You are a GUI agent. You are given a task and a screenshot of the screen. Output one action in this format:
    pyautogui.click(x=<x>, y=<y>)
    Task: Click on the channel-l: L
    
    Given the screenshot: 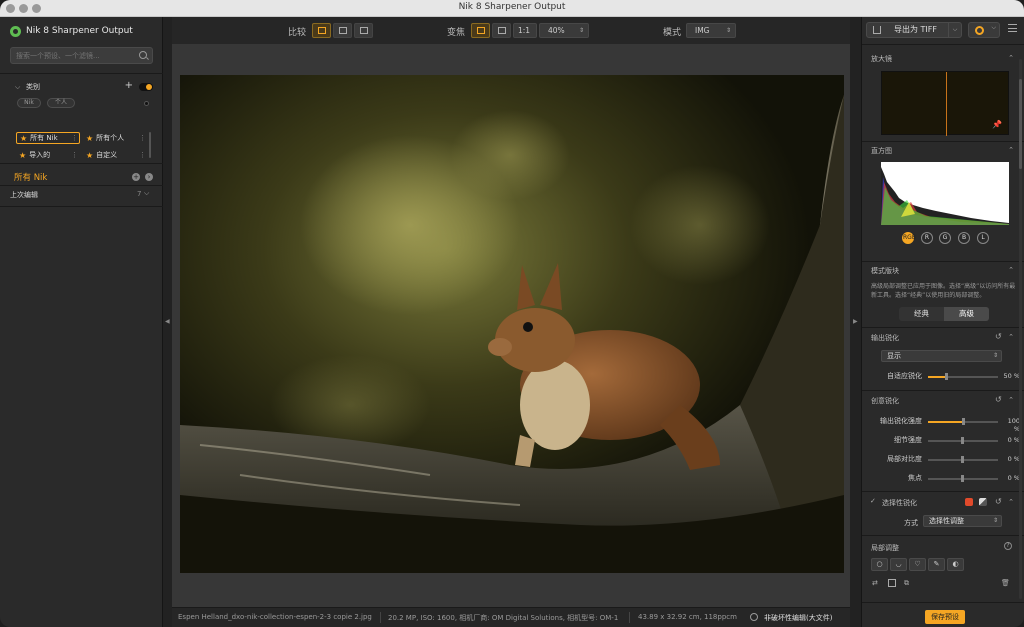 What is the action you would take?
    pyautogui.click(x=983, y=238)
    